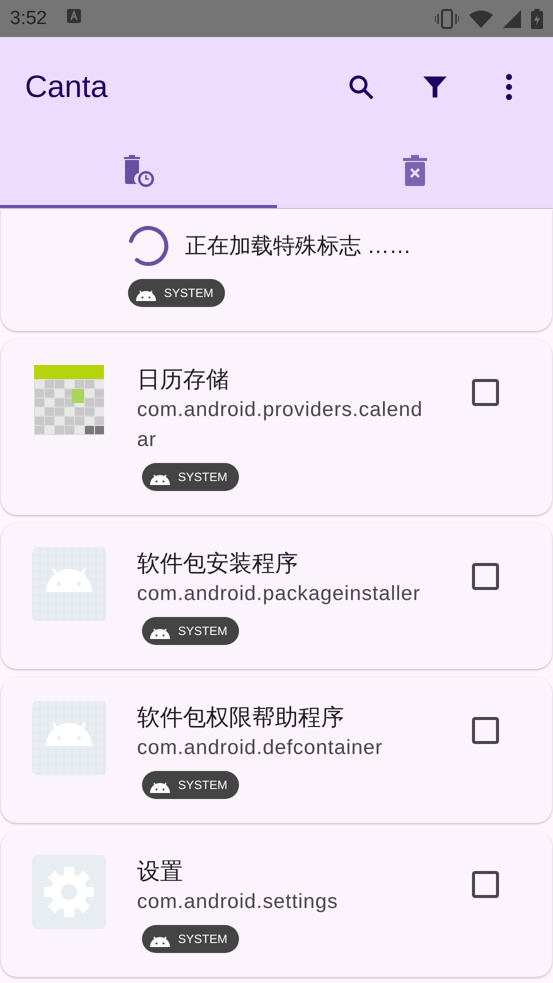  Describe the element at coordinates (240, 717) in the screenshot. I see `app-name: 软件包权限帮助程序` at that location.